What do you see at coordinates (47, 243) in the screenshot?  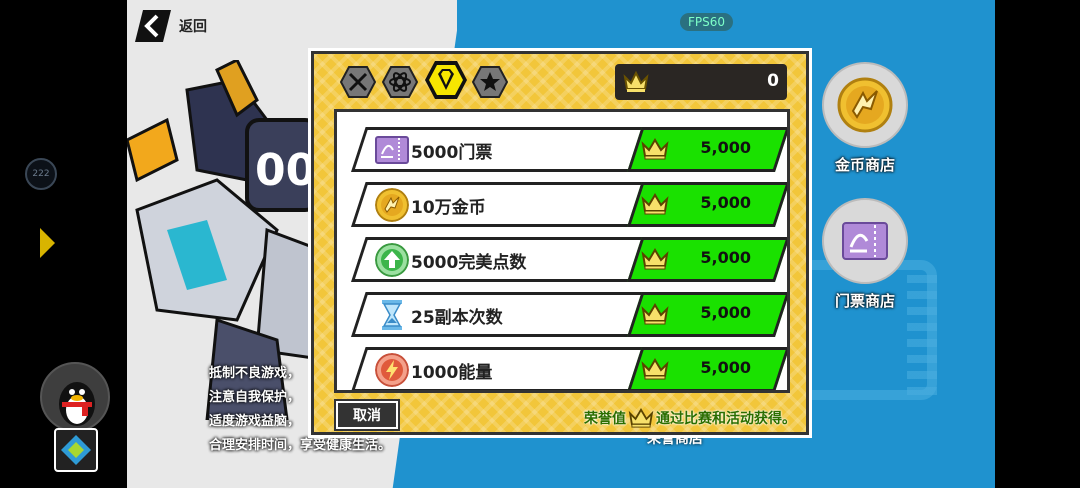 I see `expand-arrow-icon` at bounding box center [47, 243].